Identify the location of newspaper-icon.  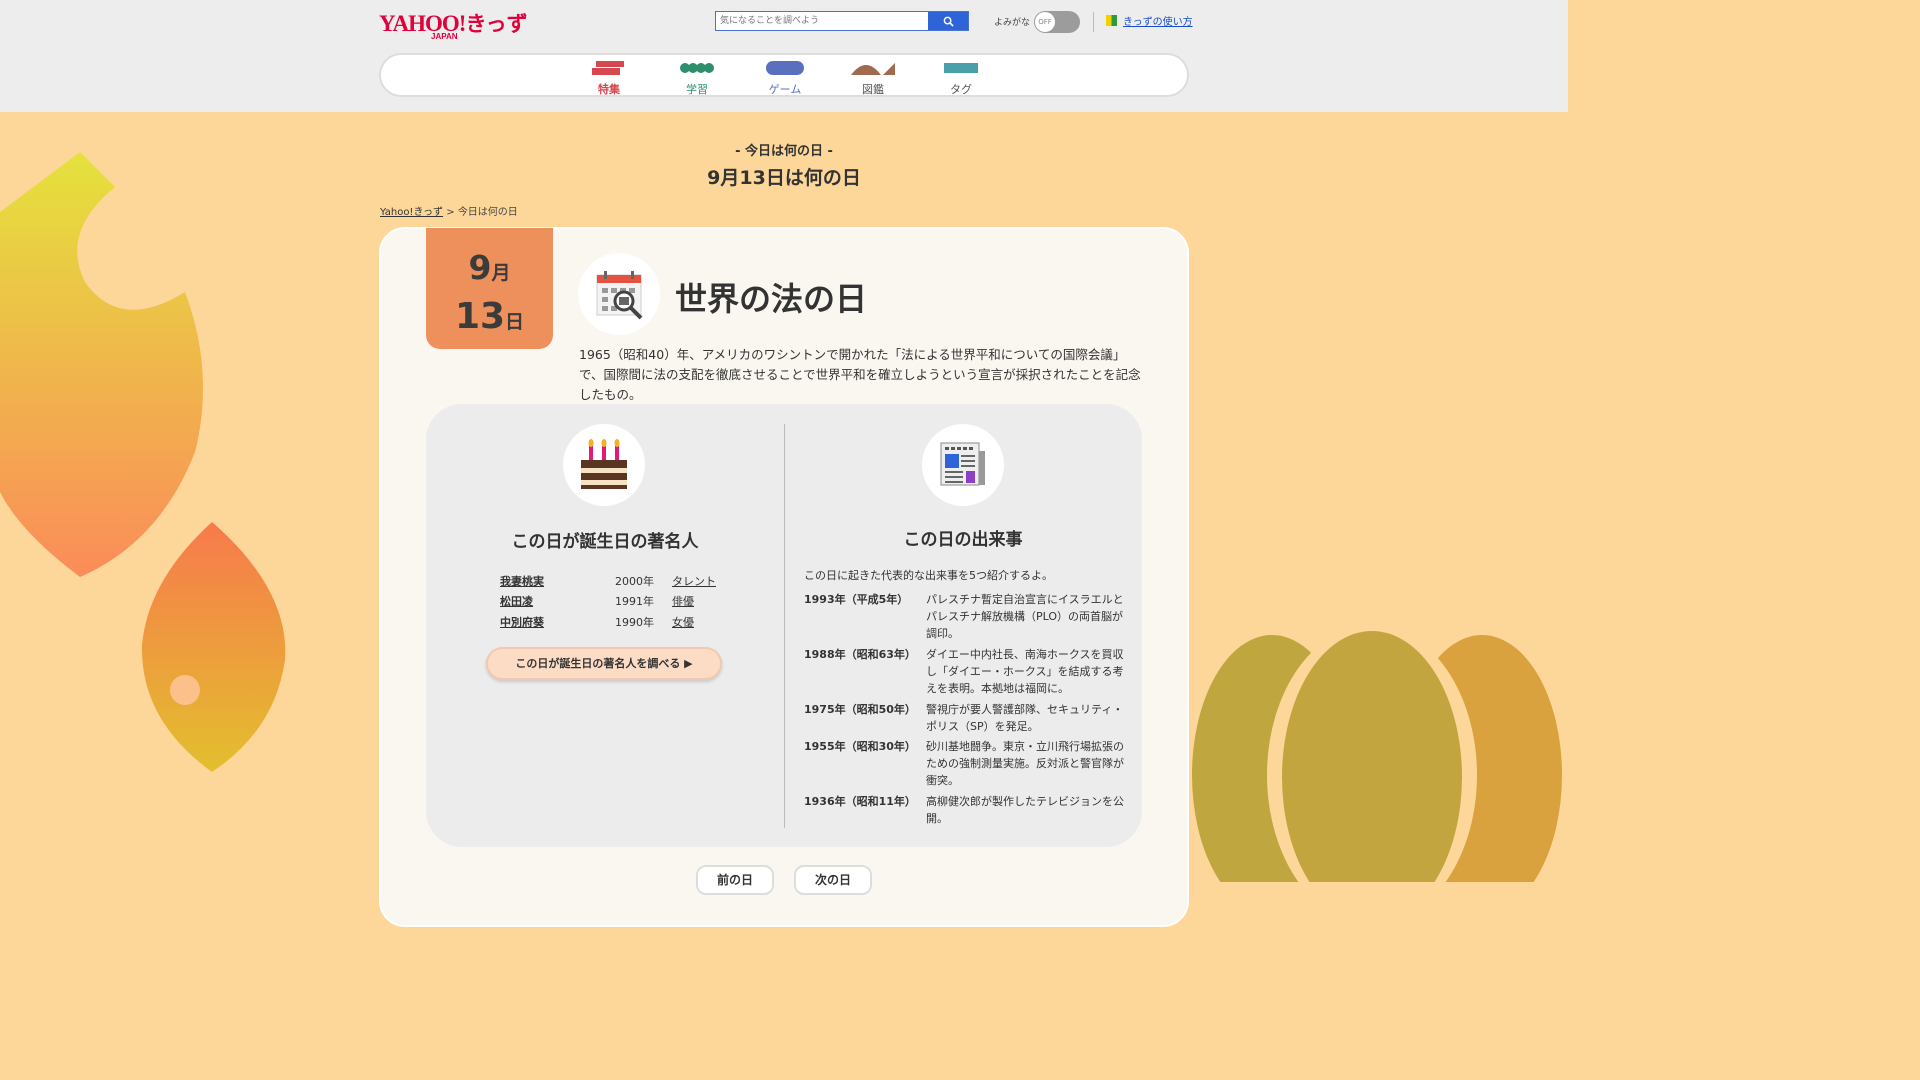
(962, 464).